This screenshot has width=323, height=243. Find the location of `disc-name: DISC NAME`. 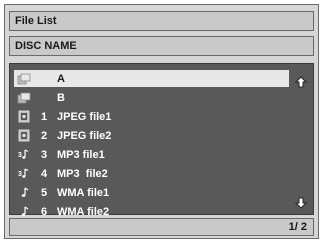

disc-name: DISC NAME is located at coordinates (161, 46).